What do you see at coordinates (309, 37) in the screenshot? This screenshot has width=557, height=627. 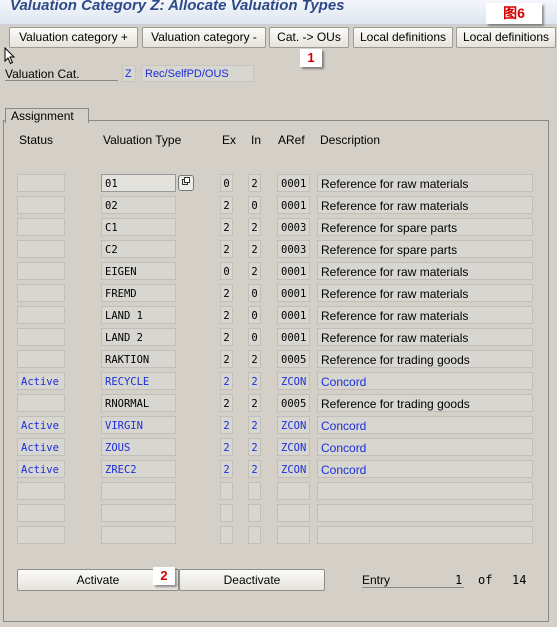 I see `cat-to-ous-button: Cat. -> OUs` at bounding box center [309, 37].